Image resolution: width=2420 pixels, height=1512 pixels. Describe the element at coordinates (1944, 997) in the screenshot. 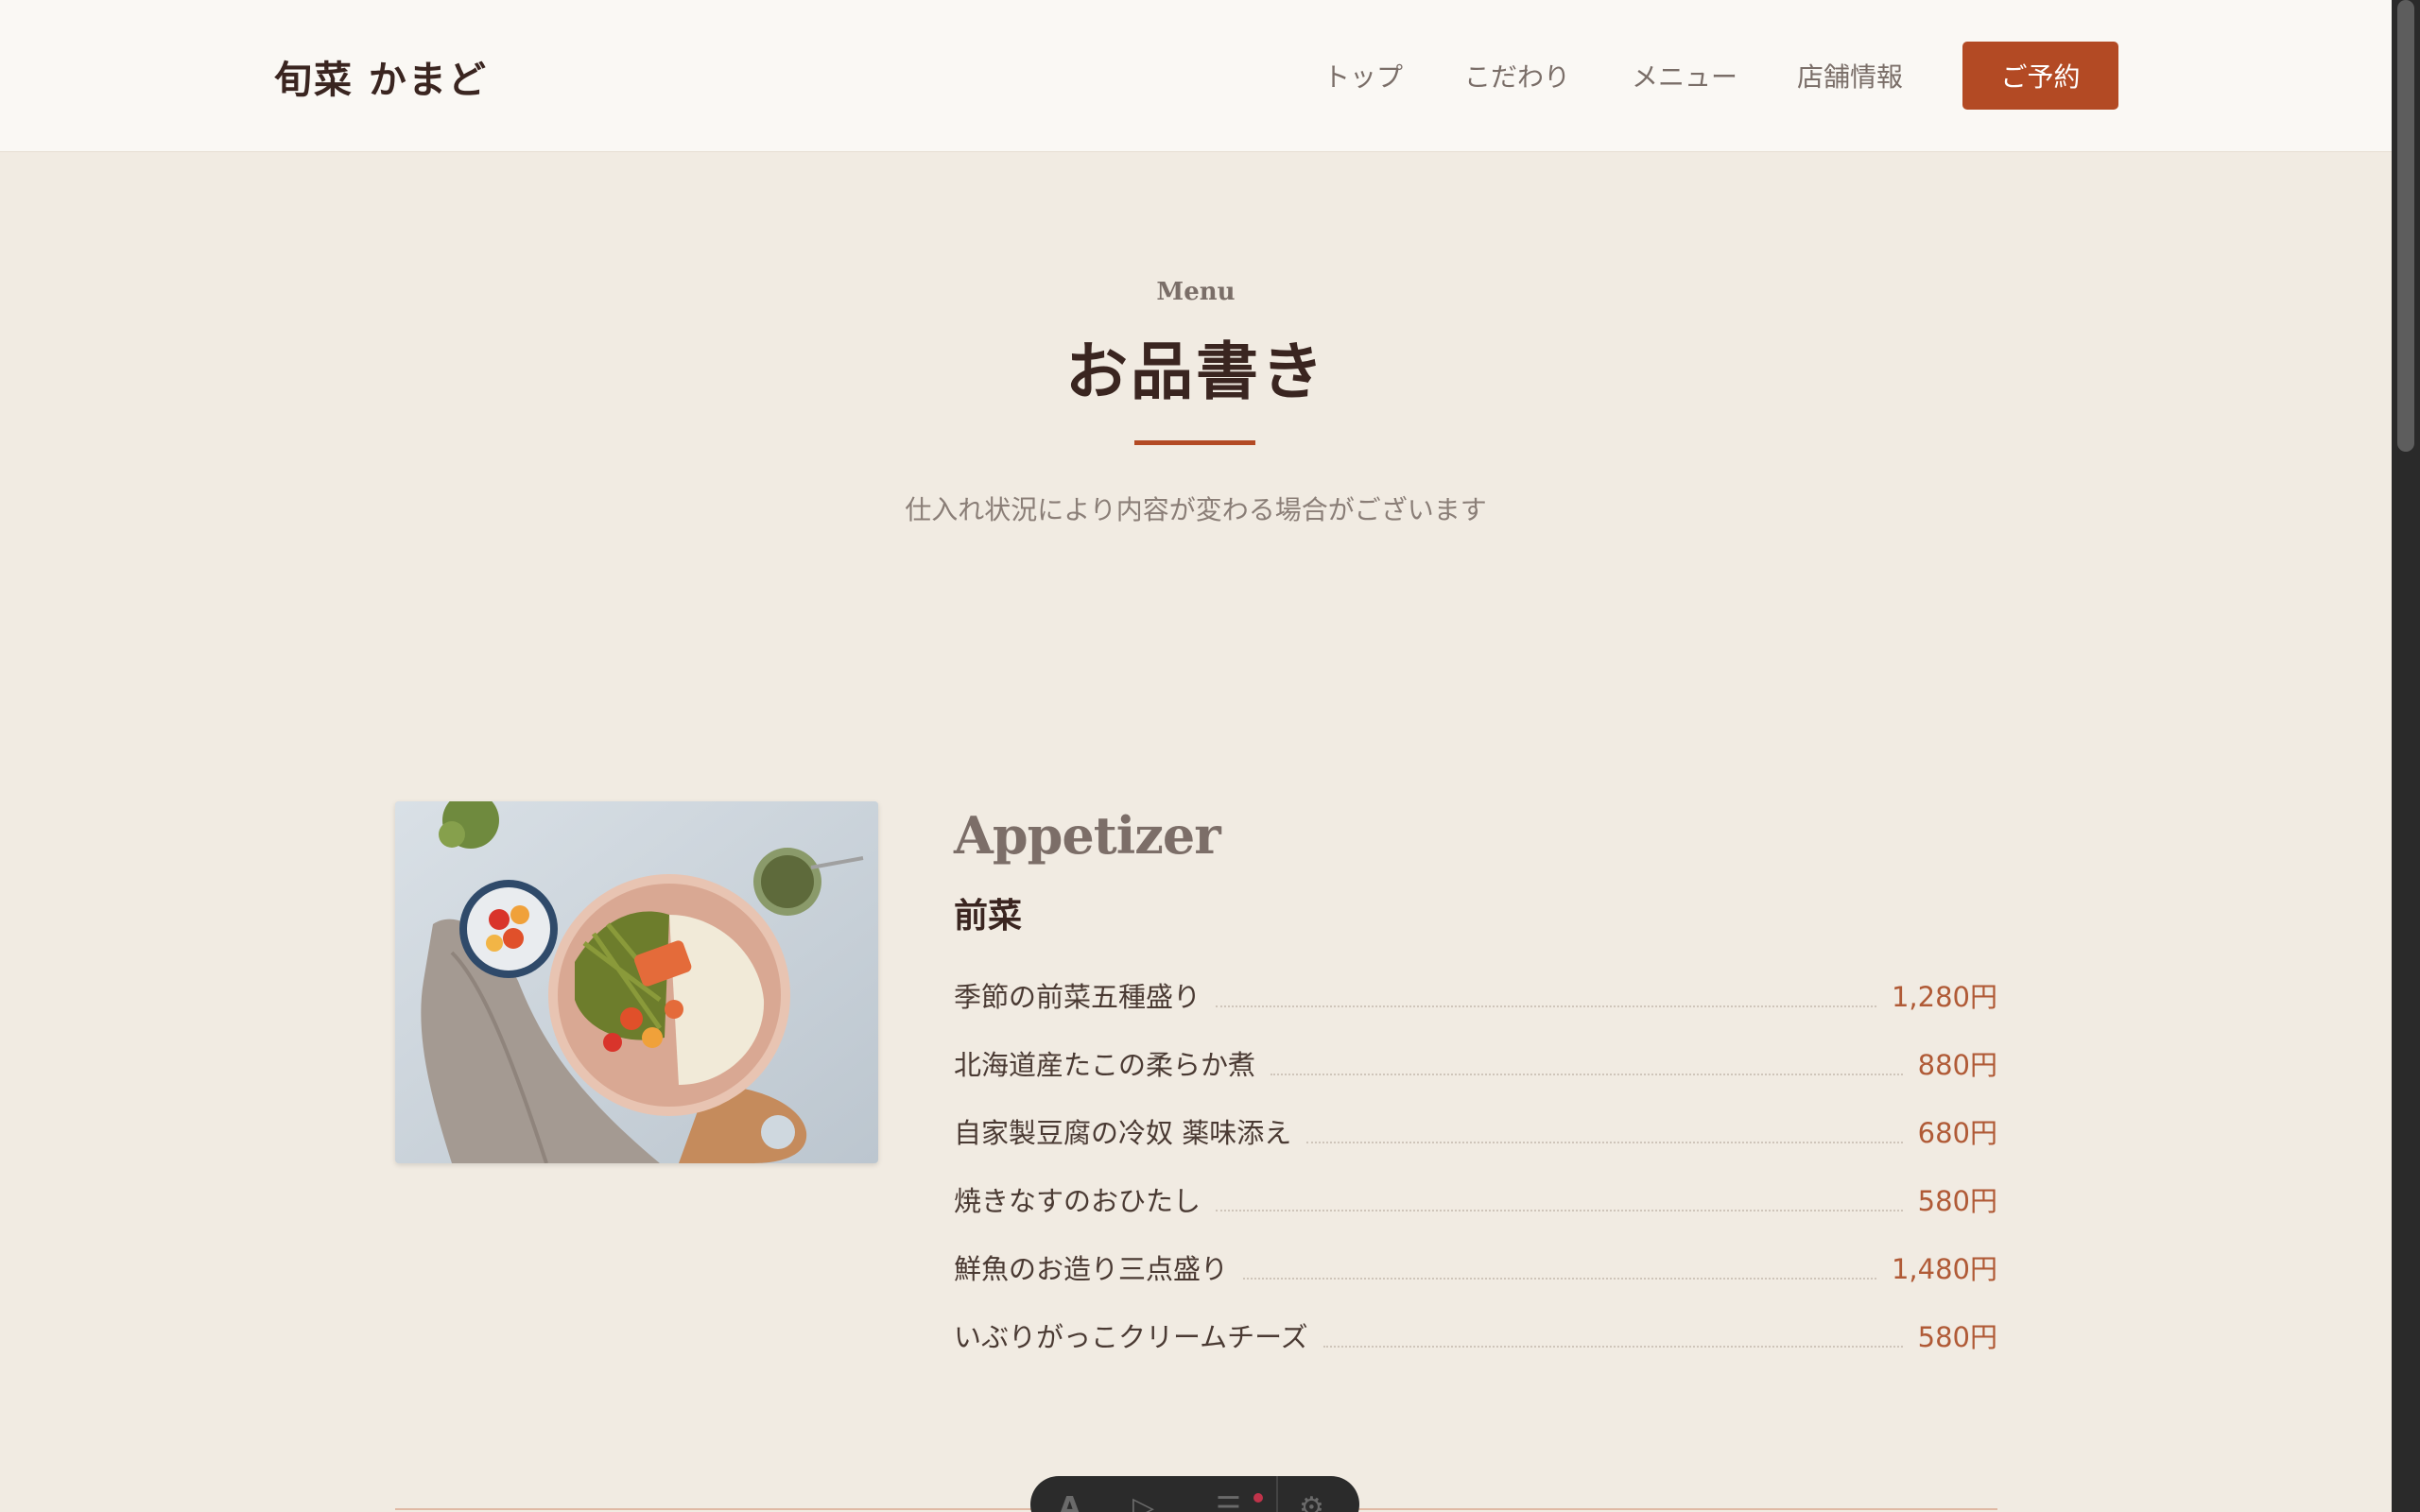

I see `menu-item-price: 1,280円` at that location.